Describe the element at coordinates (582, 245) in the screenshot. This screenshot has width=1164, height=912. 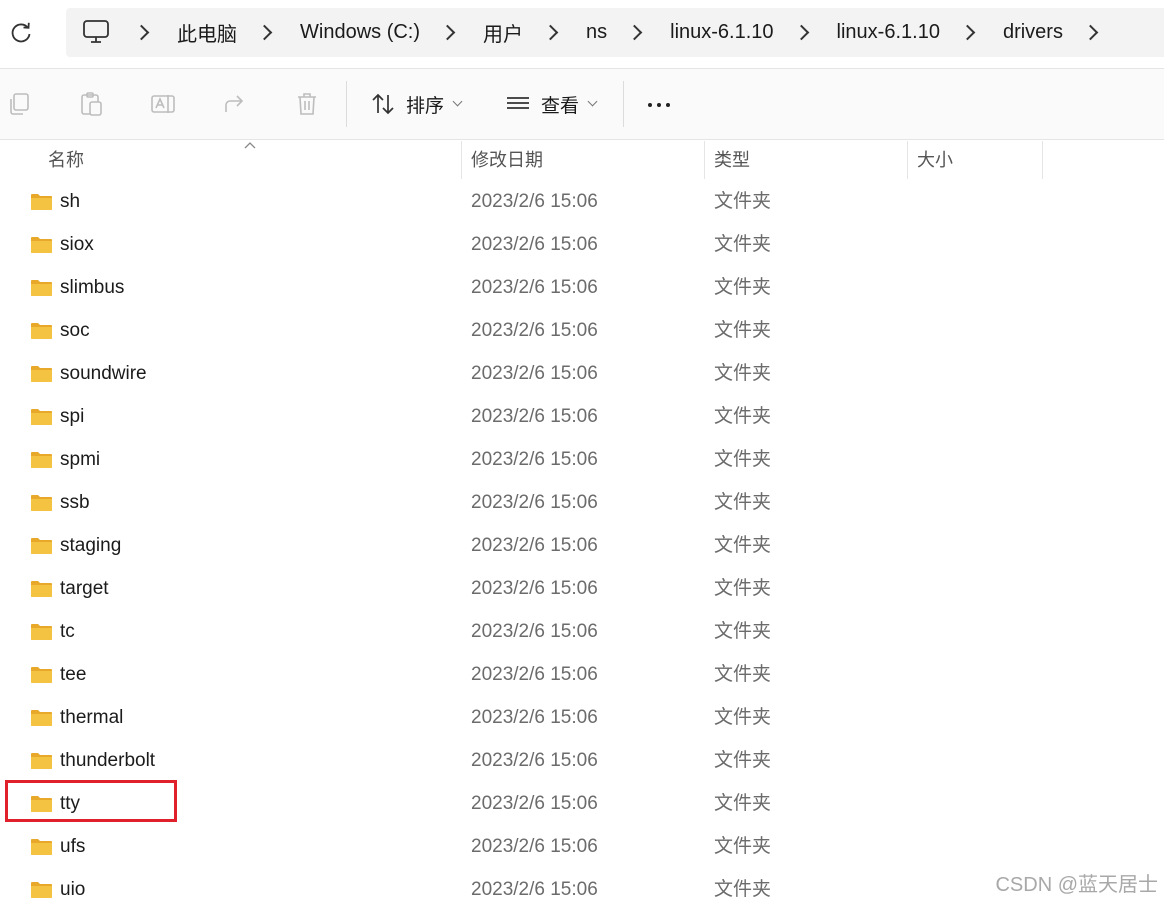
I see `file-row: siox 2023/2/6 15:06 文件夹` at that location.